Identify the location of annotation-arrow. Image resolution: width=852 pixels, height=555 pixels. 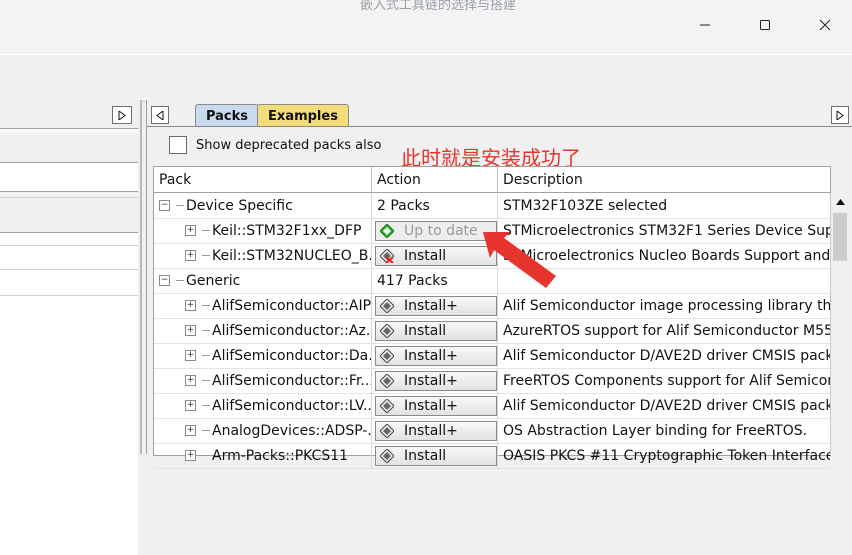
(519, 260).